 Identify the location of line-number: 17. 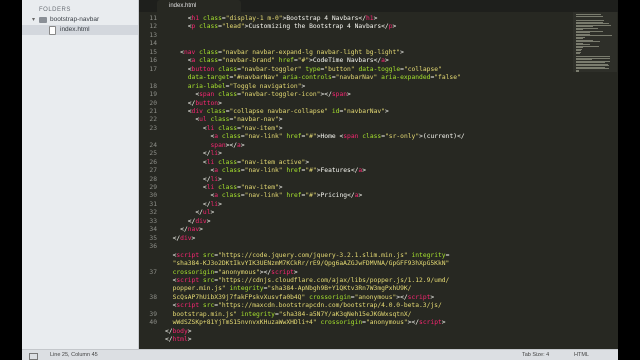
(153, 69).